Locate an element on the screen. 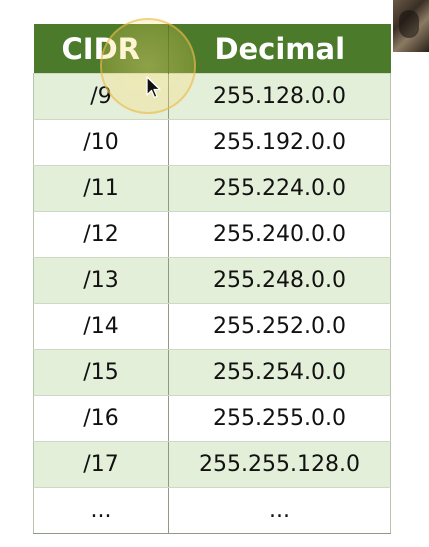 Image resolution: width=429 pixels, height=547 pixels. decimal-cell: 255.252.0.0 is located at coordinates (279, 326).